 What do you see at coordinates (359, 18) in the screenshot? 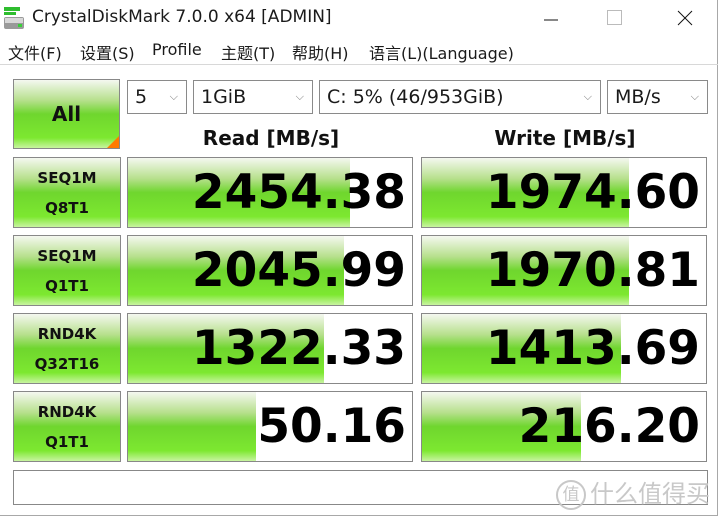
I see `title-bar: CrystalDiskMark 7.0.0 x64 [ADMIN]` at bounding box center [359, 18].